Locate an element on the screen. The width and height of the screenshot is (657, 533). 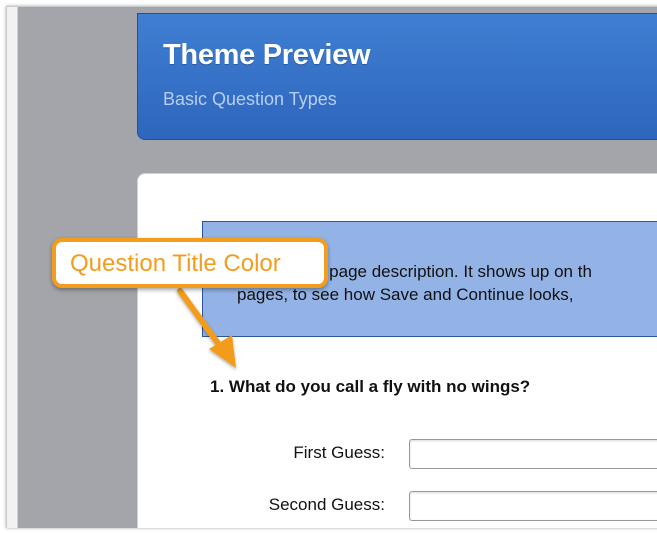
first-guess-label: First Guess: is located at coordinates (339, 452).